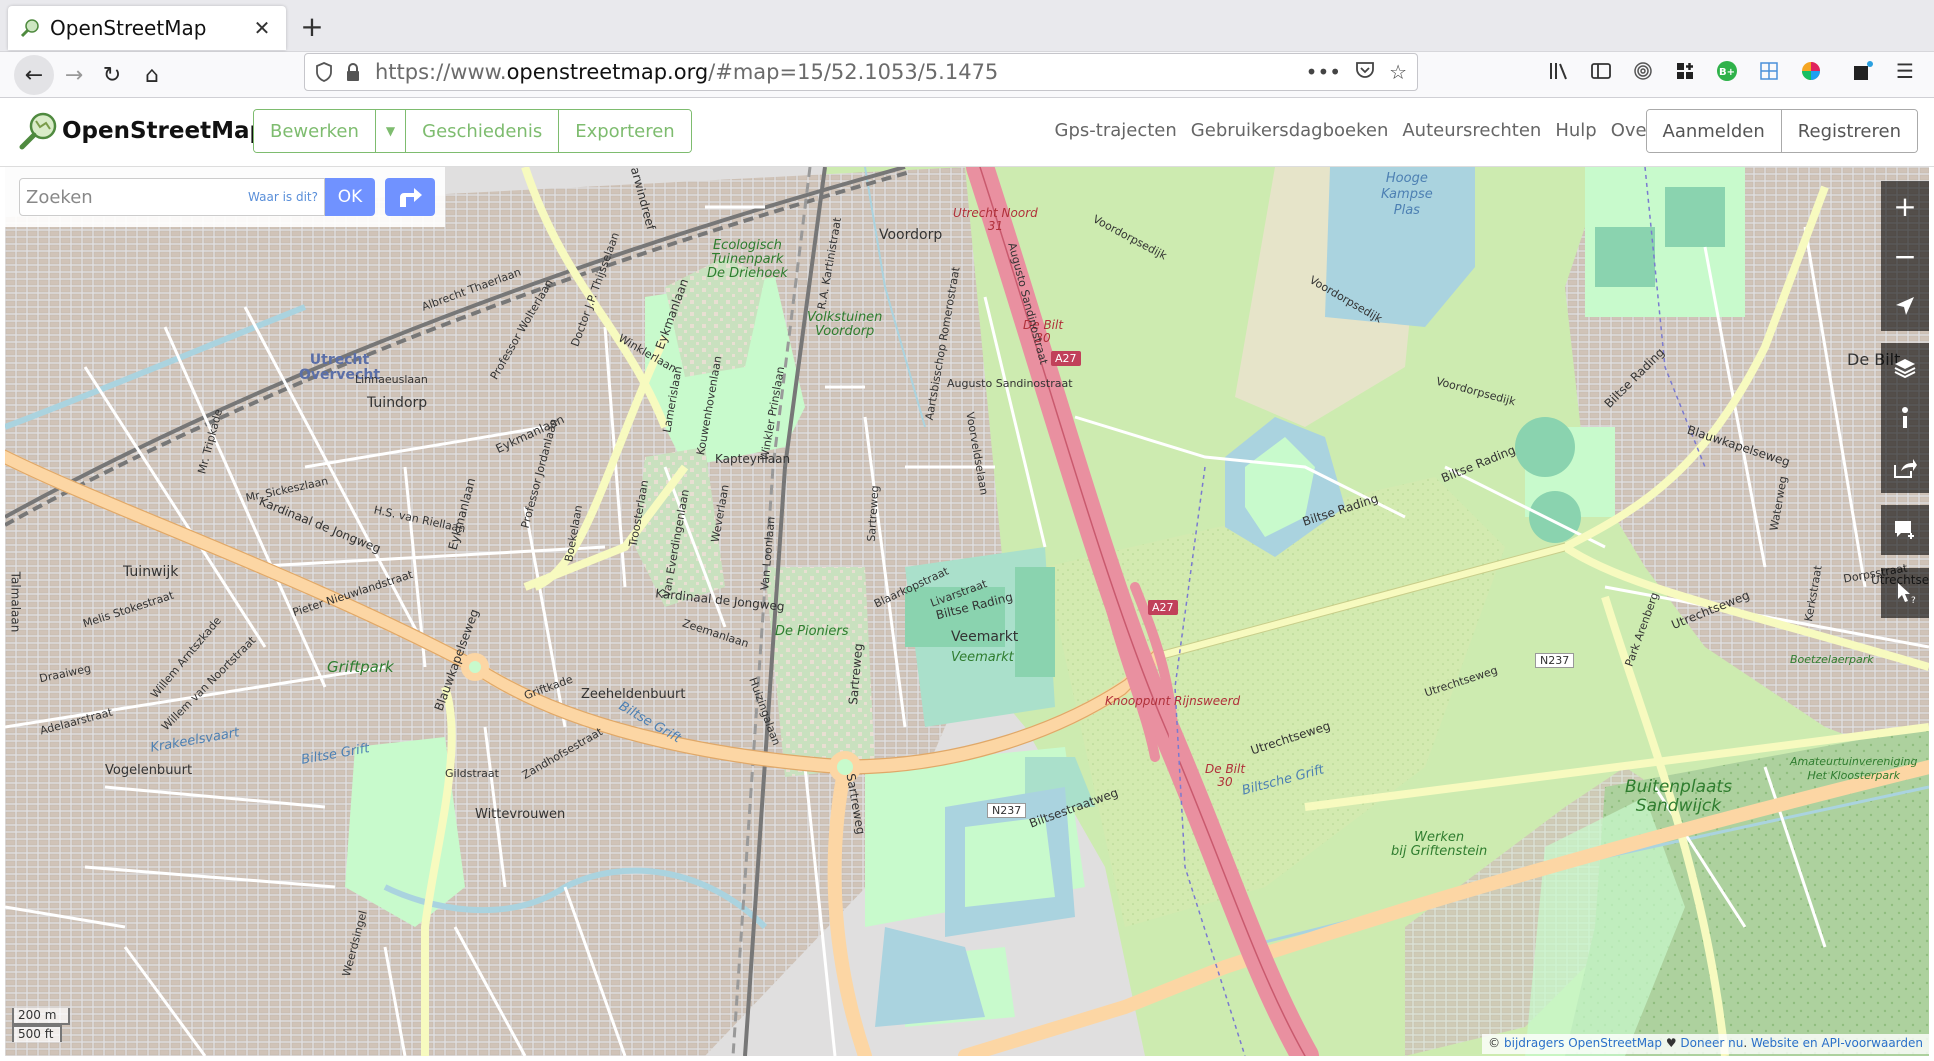  I want to click on containers-grid-icon, so click(1769, 71).